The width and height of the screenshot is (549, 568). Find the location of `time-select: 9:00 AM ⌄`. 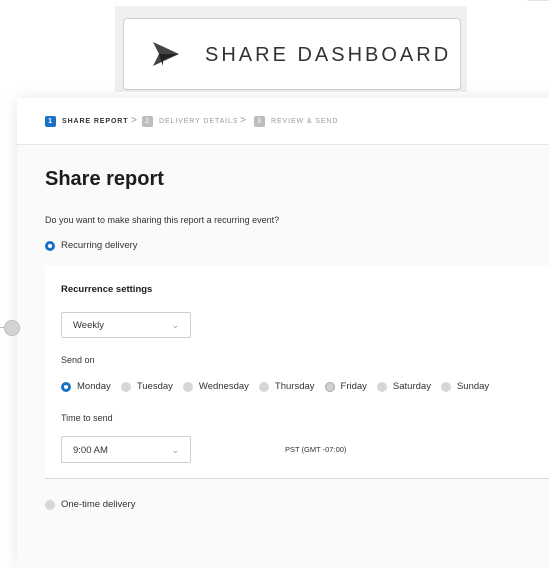

time-select: 9:00 AM ⌄ is located at coordinates (126, 449).